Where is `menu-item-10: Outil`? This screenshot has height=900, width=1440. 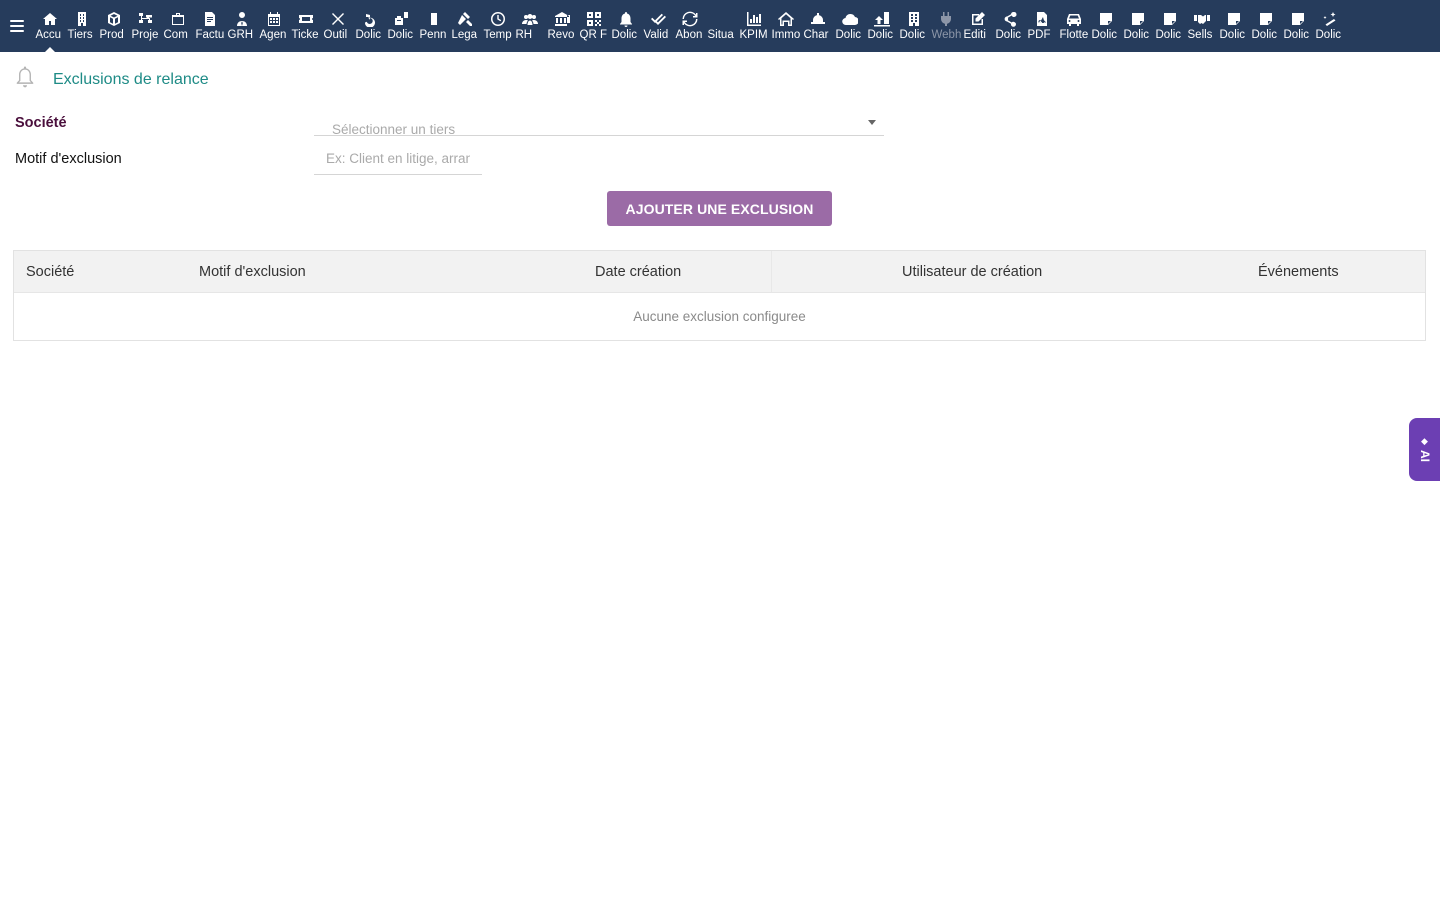 menu-item-10: Outil is located at coordinates (338, 26).